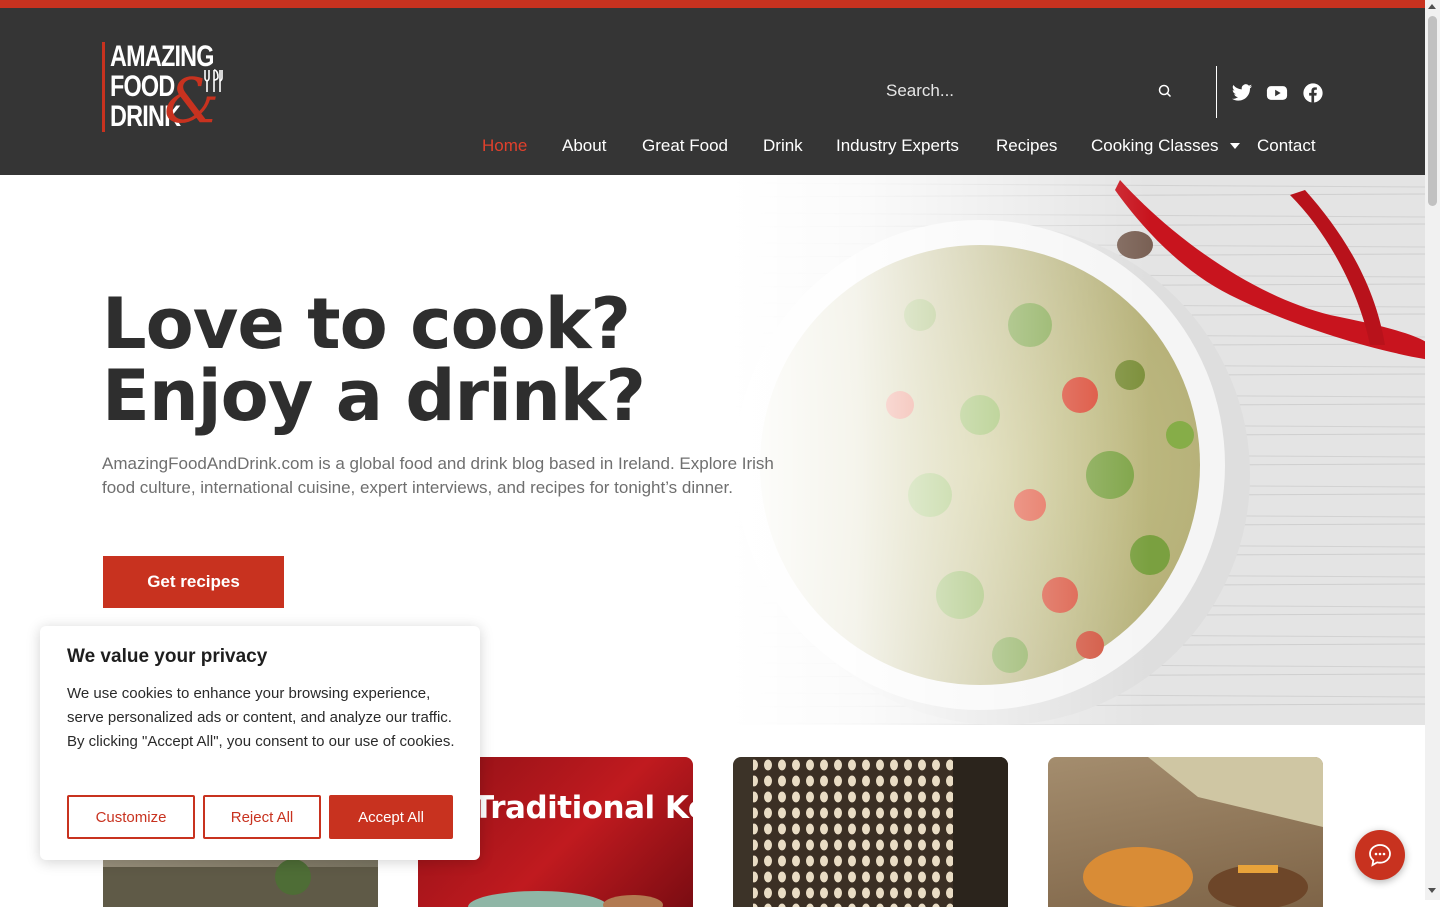  Describe the element at coordinates (1026, 148) in the screenshot. I see `nav-recipes: Recipes` at that location.